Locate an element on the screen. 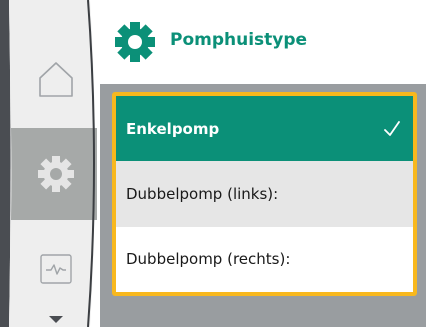  option-label: Enkelpomp is located at coordinates (173, 128).